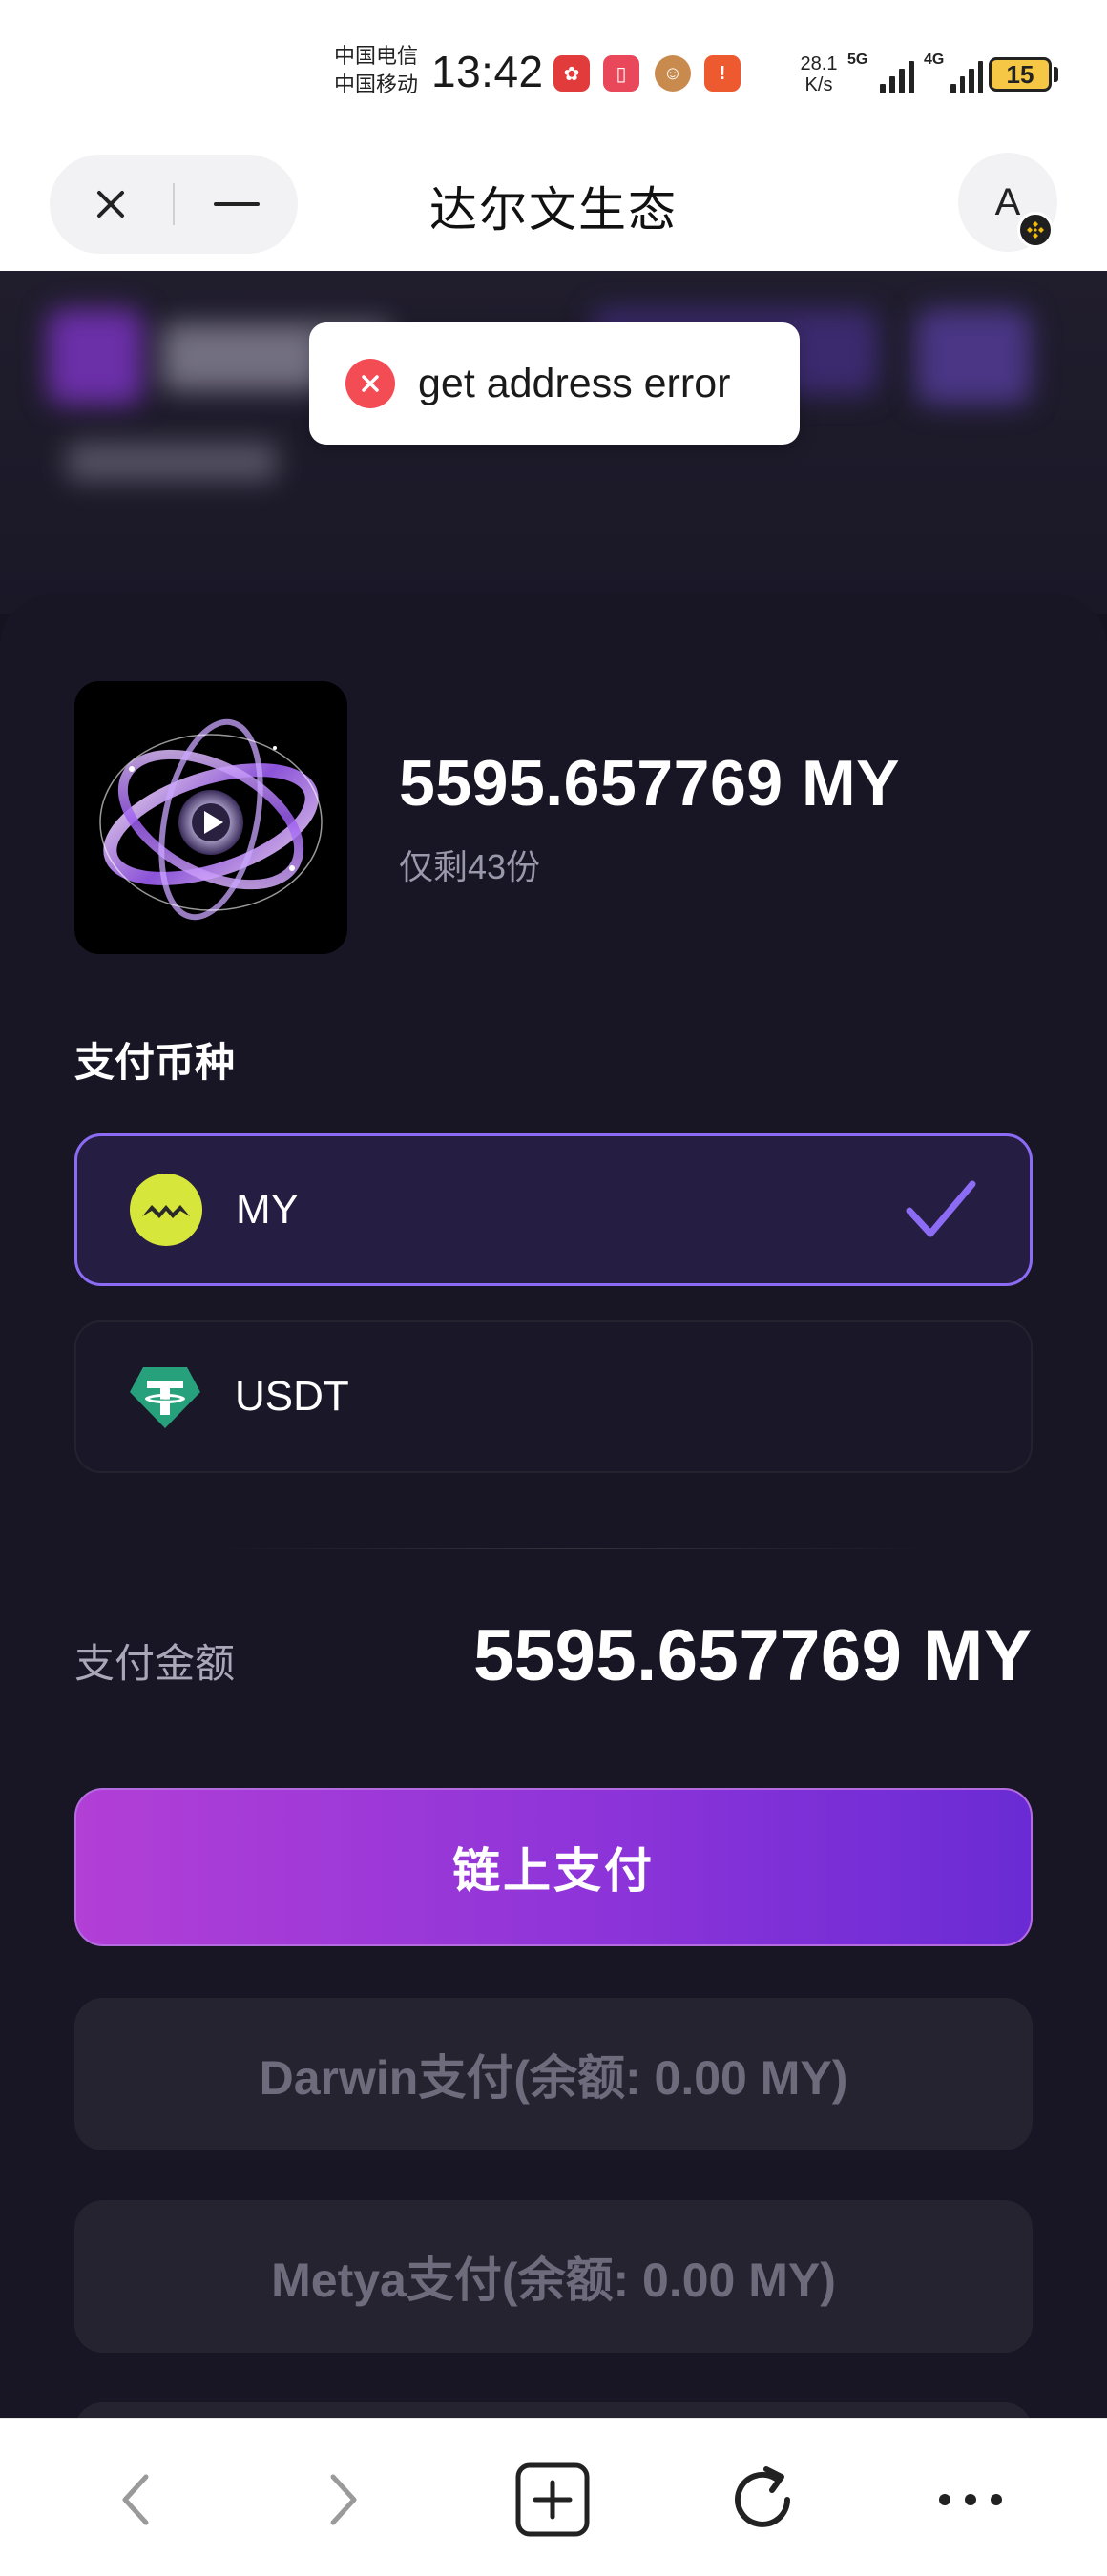 The width and height of the screenshot is (1107, 2576). Describe the element at coordinates (881, 72) in the screenshot. I see `signal-5g-icon: 5G` at that location.